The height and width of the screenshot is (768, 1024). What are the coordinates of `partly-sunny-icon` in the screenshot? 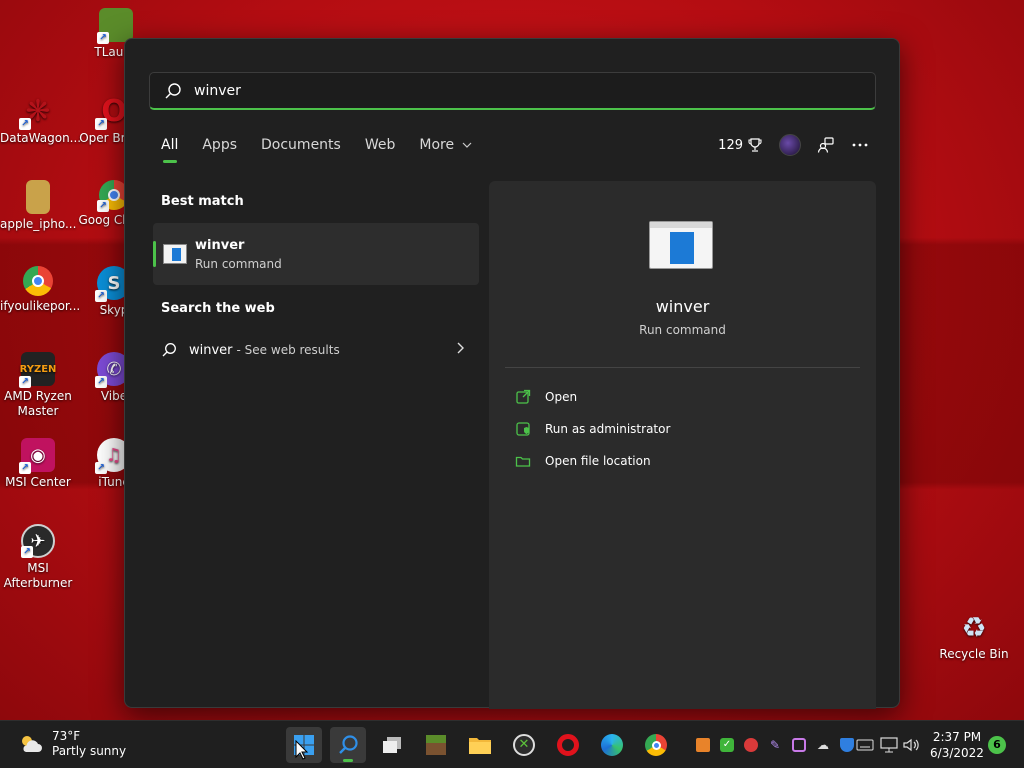 It's located at (32, 744).